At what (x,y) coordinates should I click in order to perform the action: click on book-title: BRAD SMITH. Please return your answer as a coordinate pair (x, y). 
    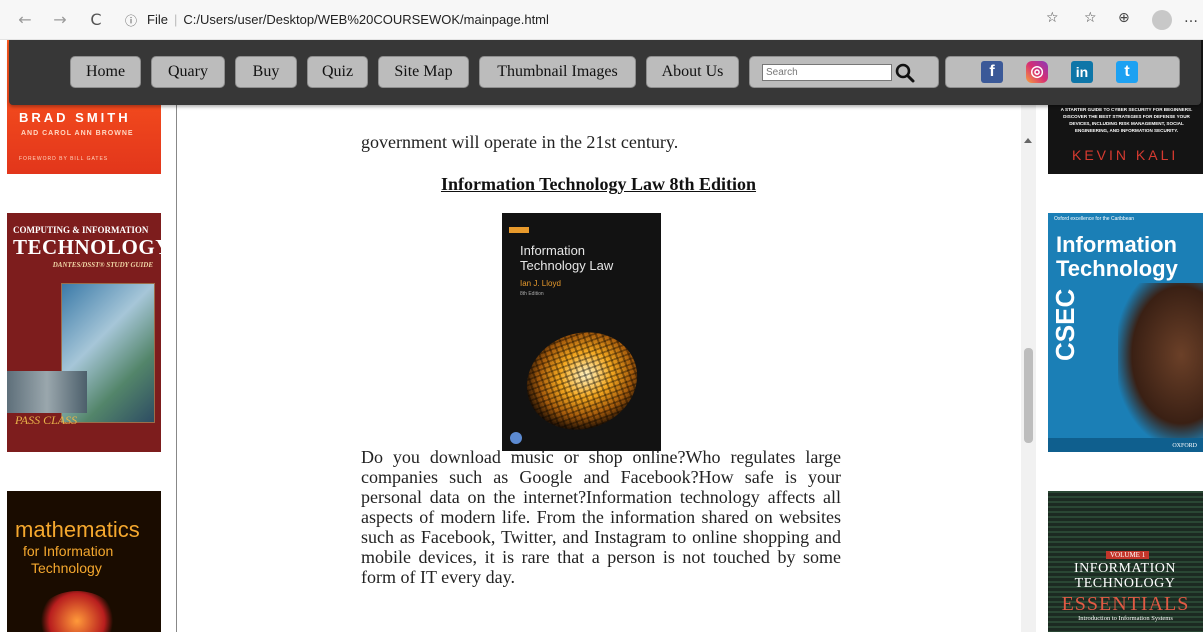
    Looking at the image, I should click on (75, 117).